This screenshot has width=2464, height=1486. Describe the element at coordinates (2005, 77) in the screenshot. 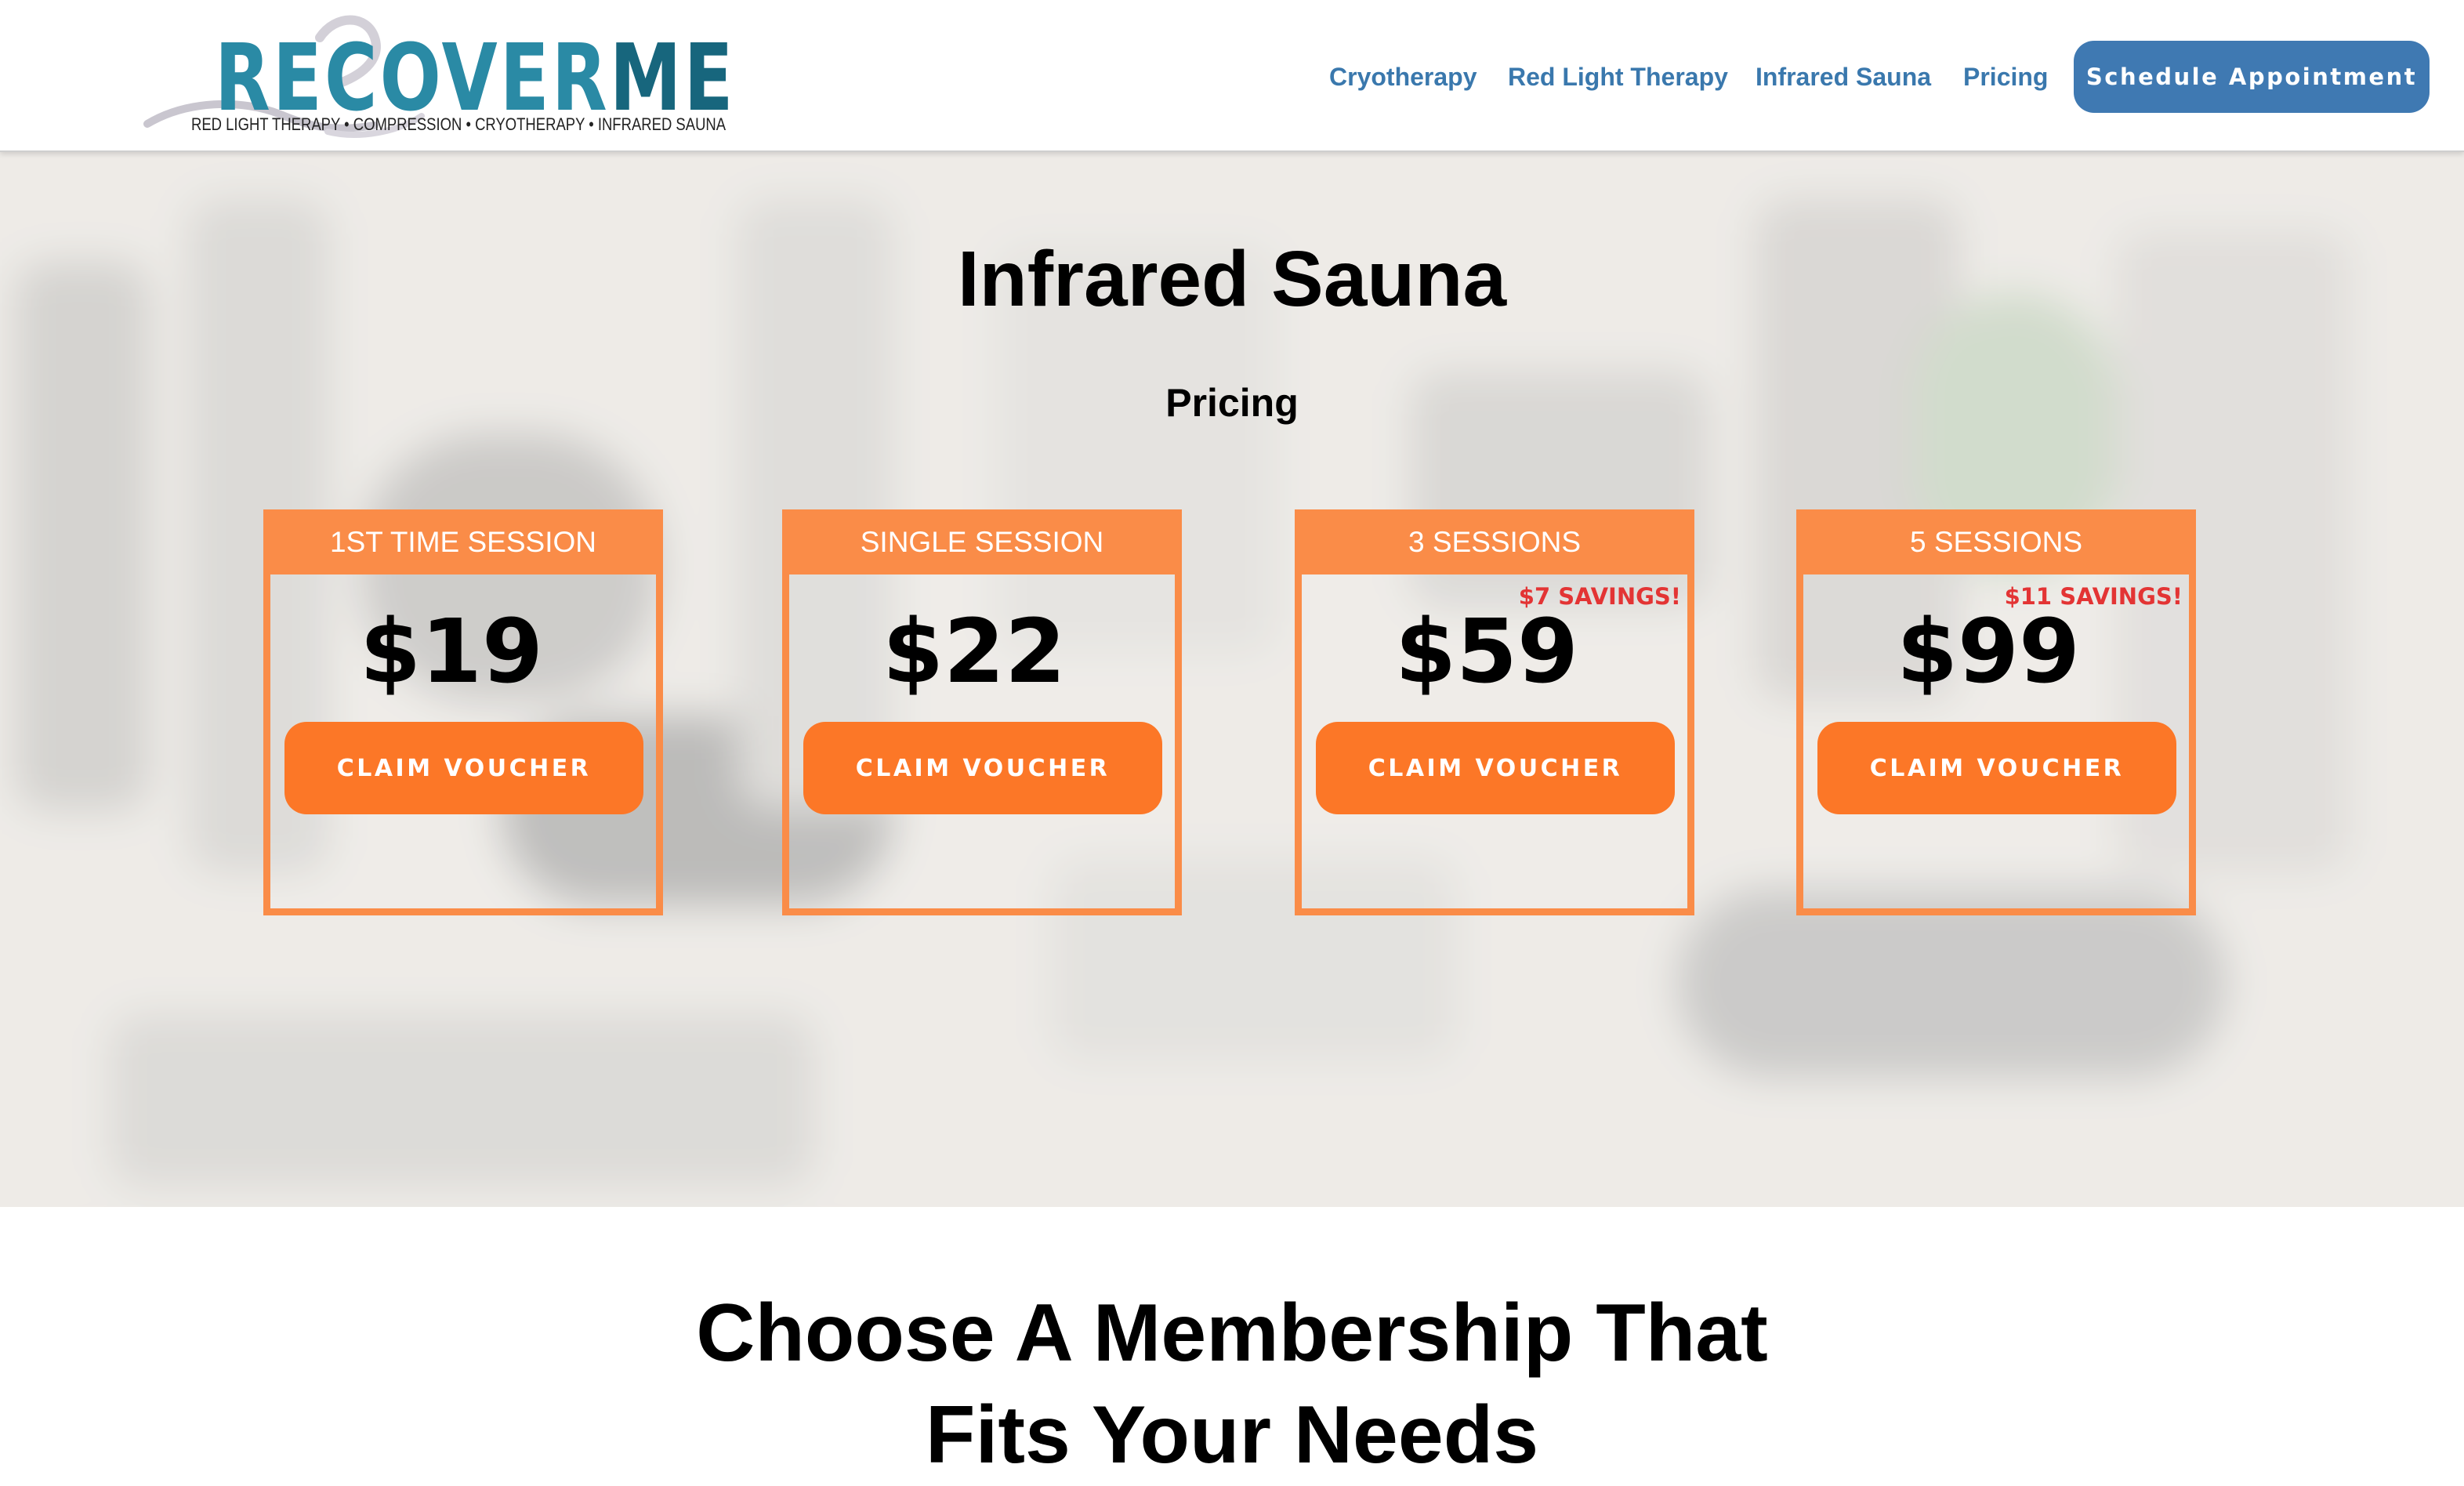

I see `nav-link-pricing: Pricing` at that location.